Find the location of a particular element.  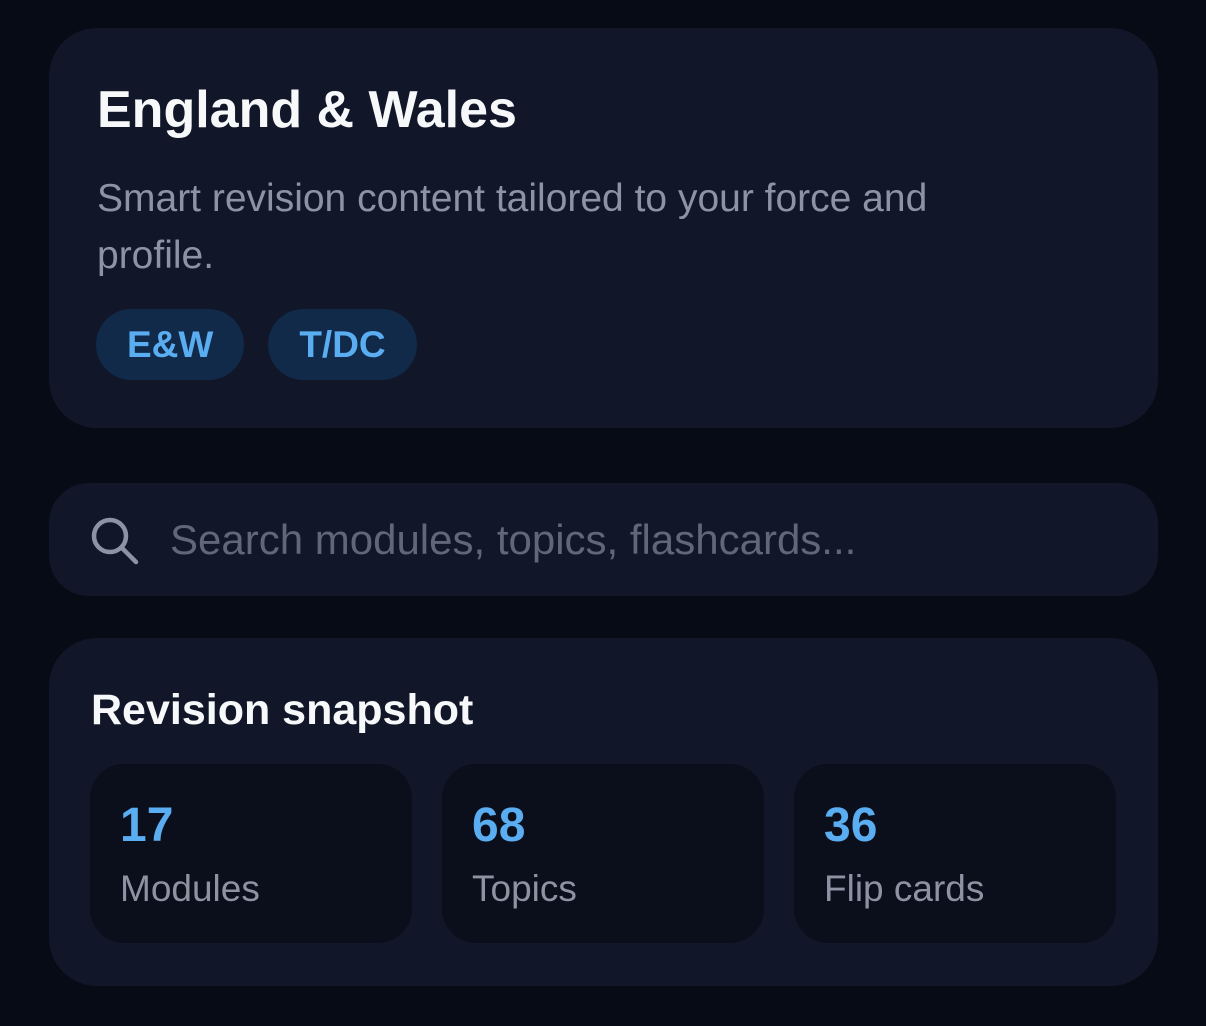

page-title: England & Wales is located at coordinates (307, 110).